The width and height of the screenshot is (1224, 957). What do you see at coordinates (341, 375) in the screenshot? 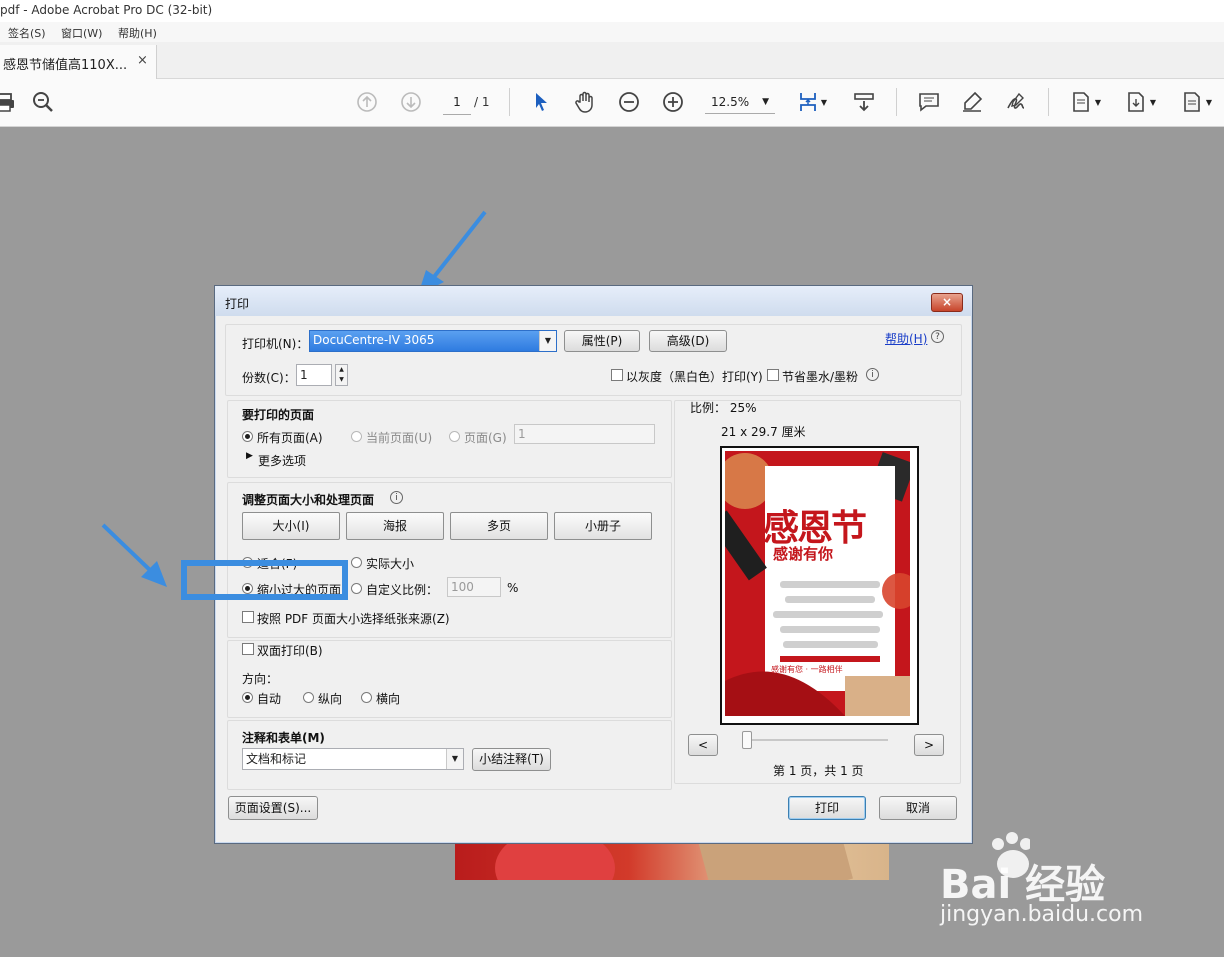
I see `copies-stepper: ▲ ▼` at bounding box center [341, 375].